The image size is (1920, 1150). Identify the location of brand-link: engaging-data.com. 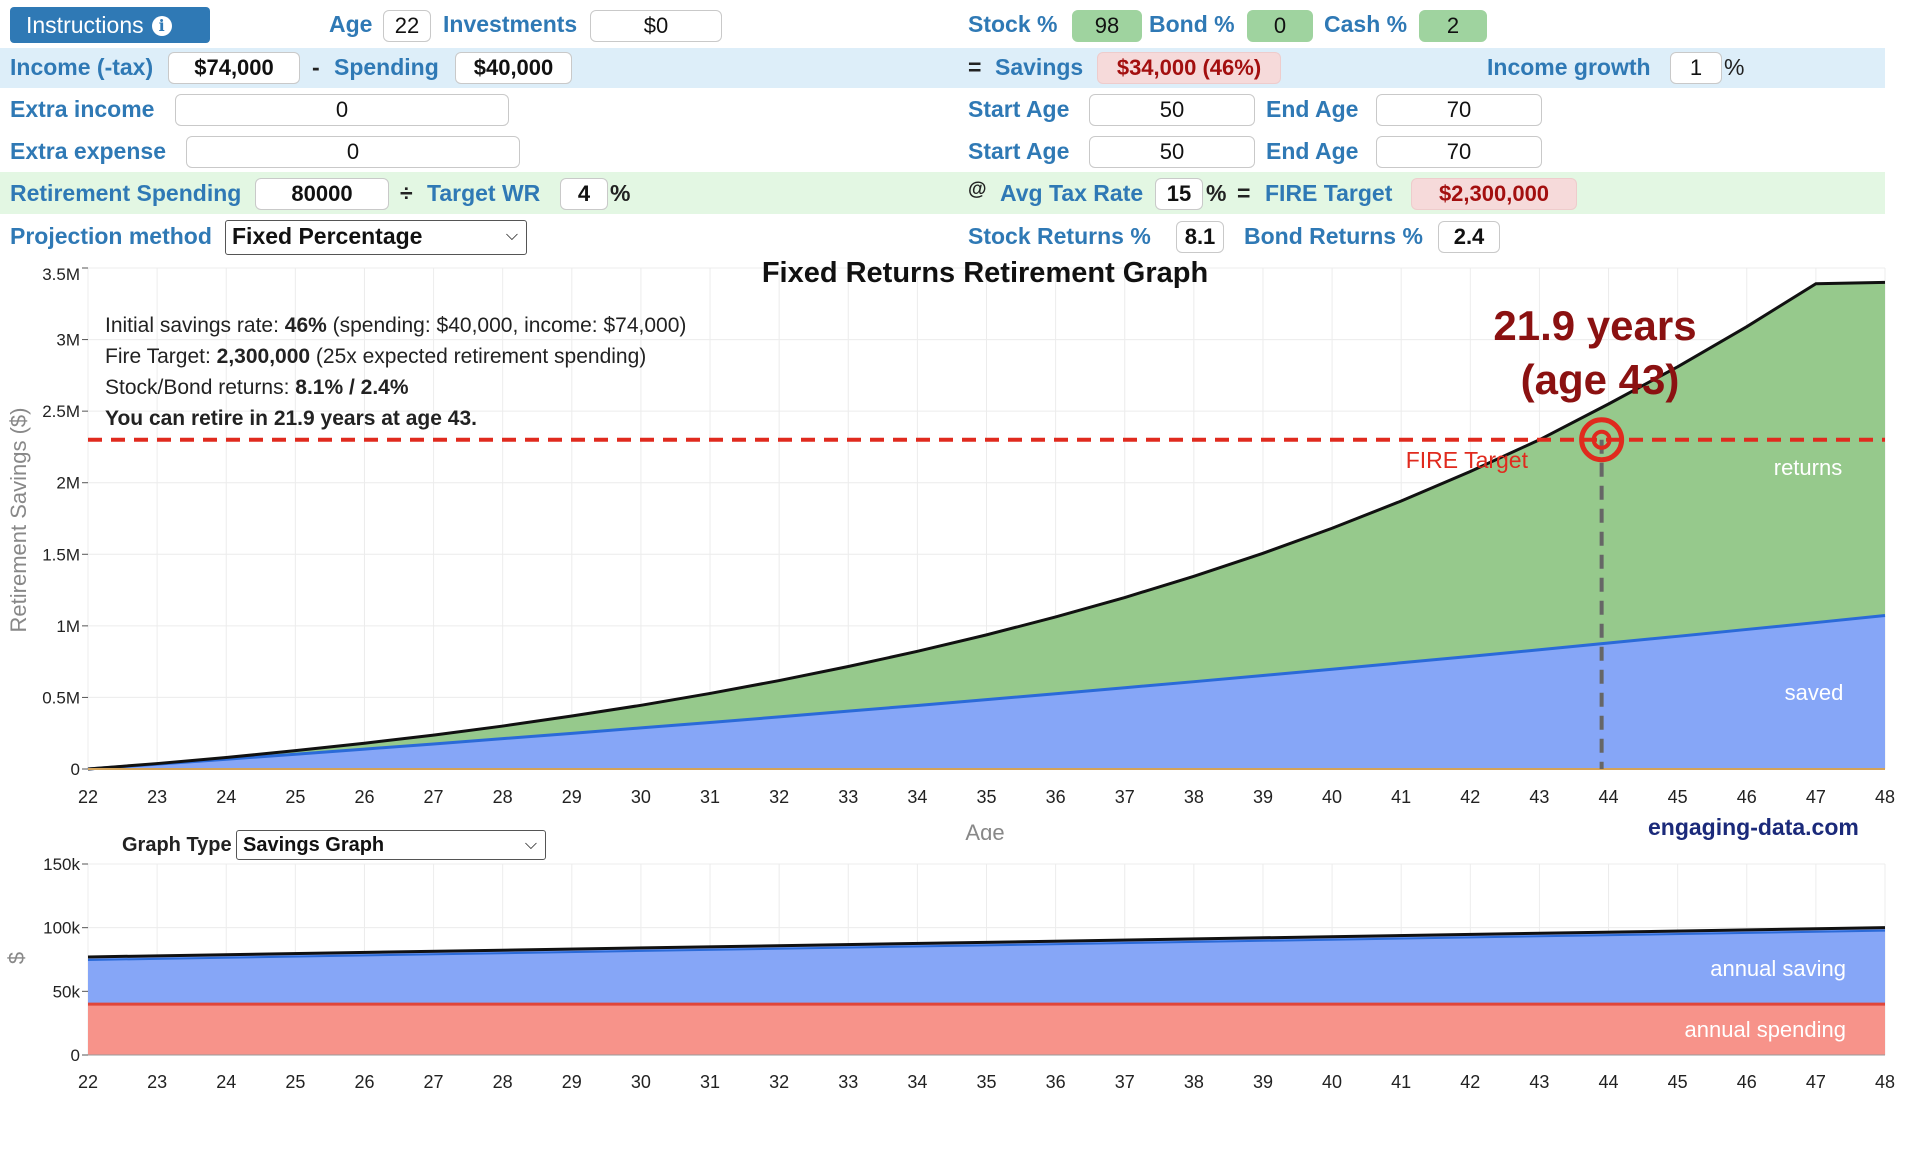
(1753, 827).